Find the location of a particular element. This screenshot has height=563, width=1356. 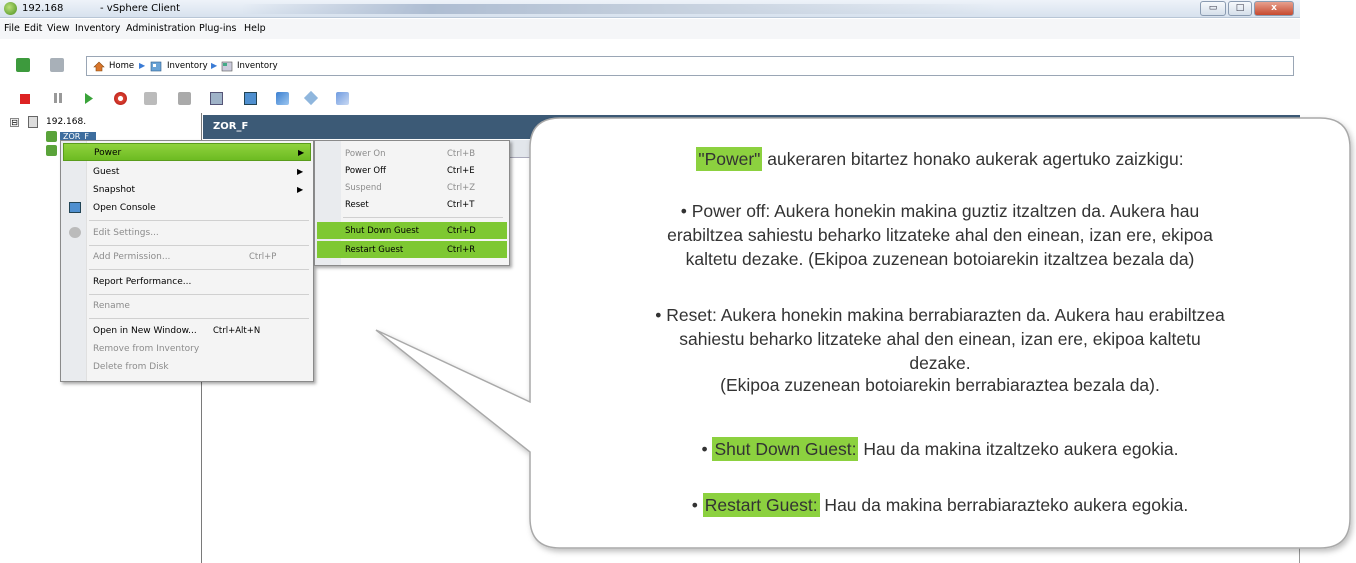

shutdown-note-text: Hau da makina itzaltzeko aukera egokia. is located at coordinates (1018, 449).